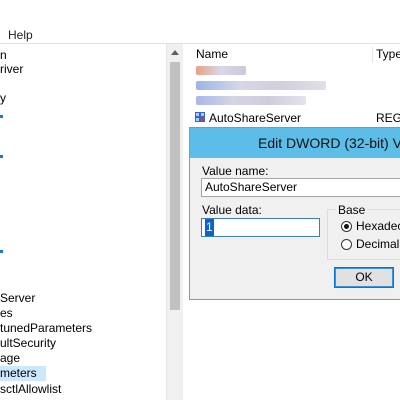 The width and height of the screenshot is (400, 400). I want to click on registry-value-icon, so click(200, 117).